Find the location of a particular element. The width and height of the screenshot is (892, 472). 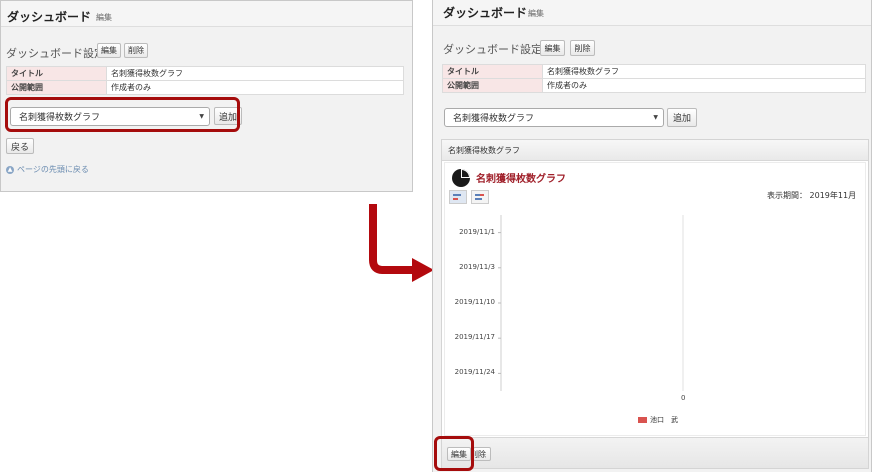

right-widget-select-value: 名刺獲得枚数グラフ is located at coordinates (494, 119).